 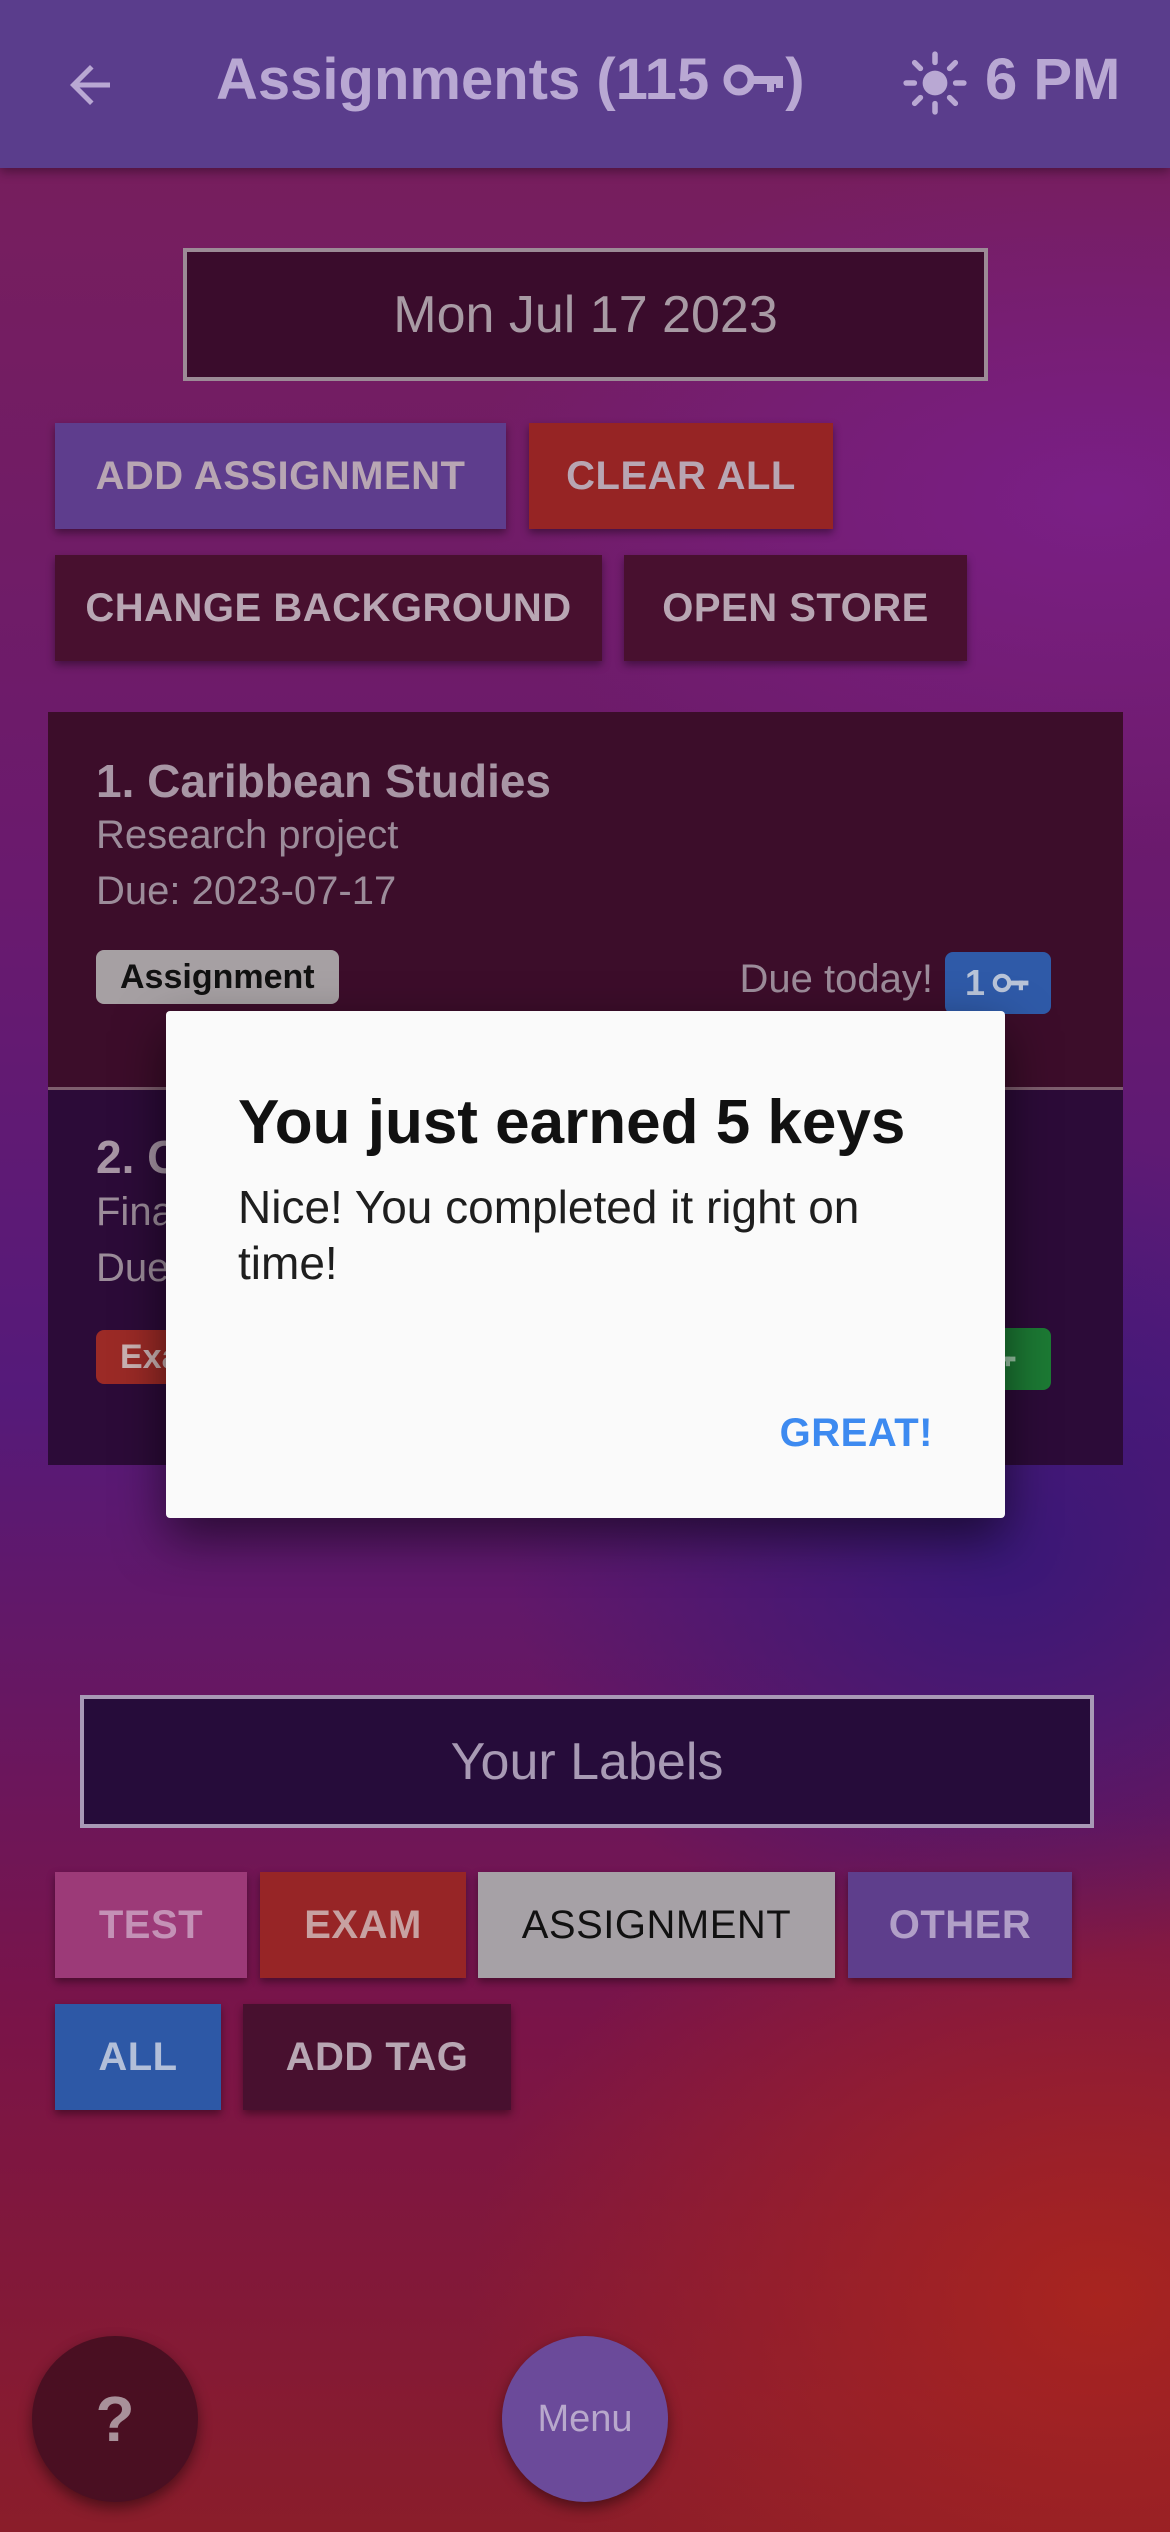 What do you see at coordinates (138, 2057) in the screenshot?
I see `tag-all-button: ALL` at bounding box center [138, 2057].